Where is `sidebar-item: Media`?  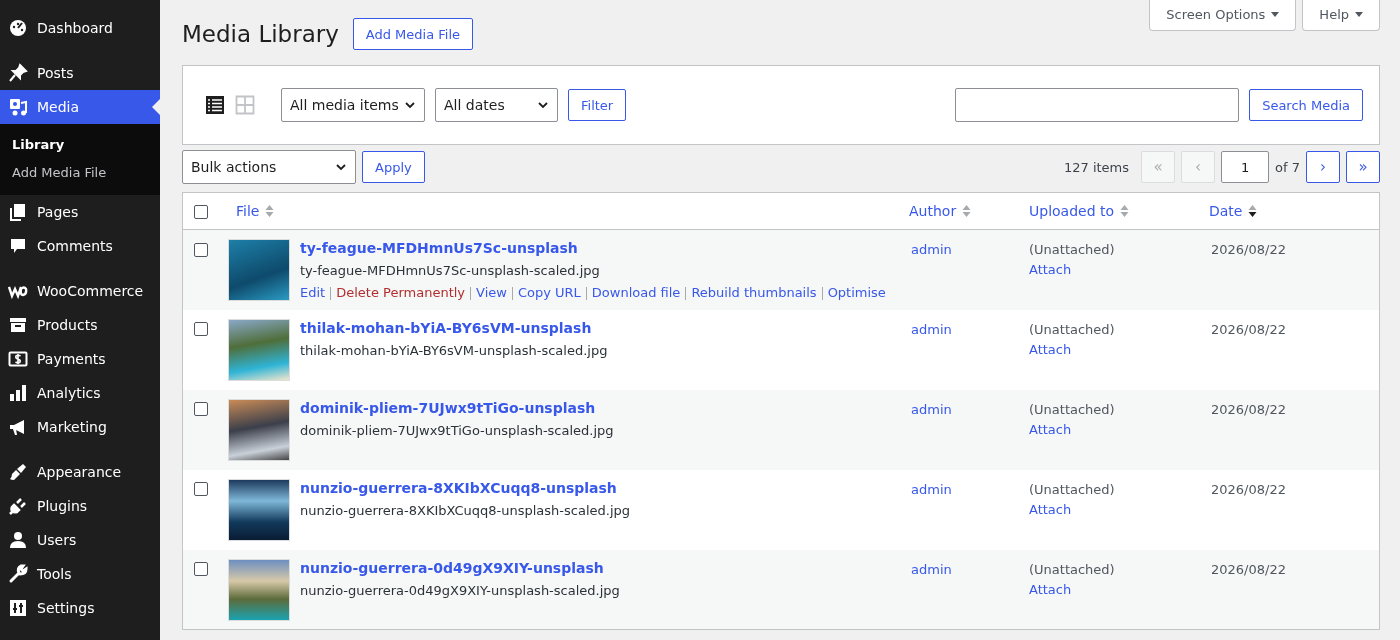
sidebar-item: Media is located at coordinates (80, 107).